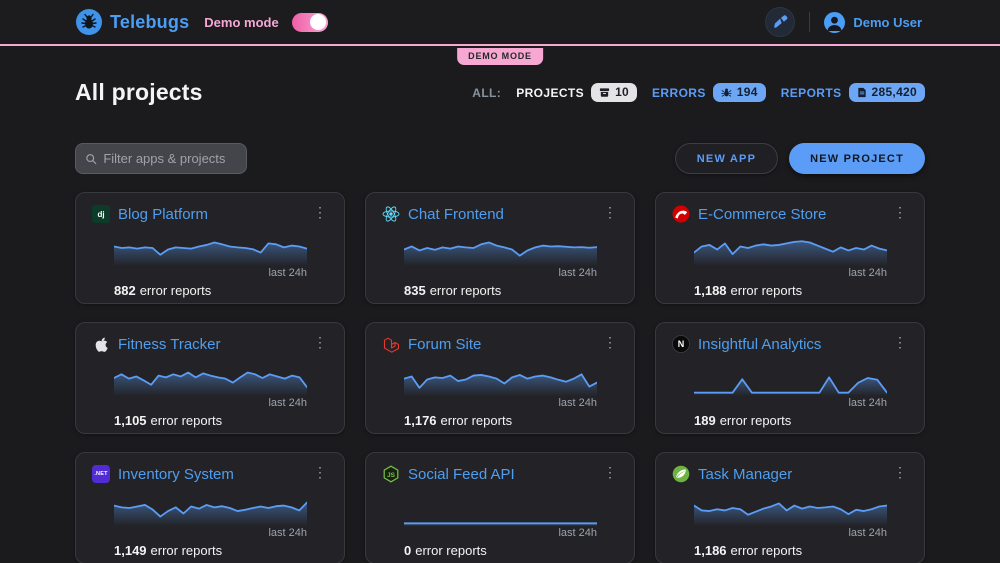 This screenshot has height=563, width=1000. I want to click on projects-count-badge: 10, so click(614, 92).